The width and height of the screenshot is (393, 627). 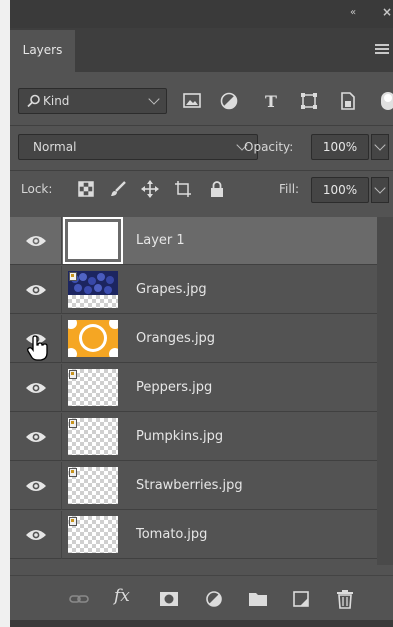 What do you see at coordinates (189, 485) in the screenshot?
I see `layer-name: Strawberries.jpg` at bounding box center [189, 485].